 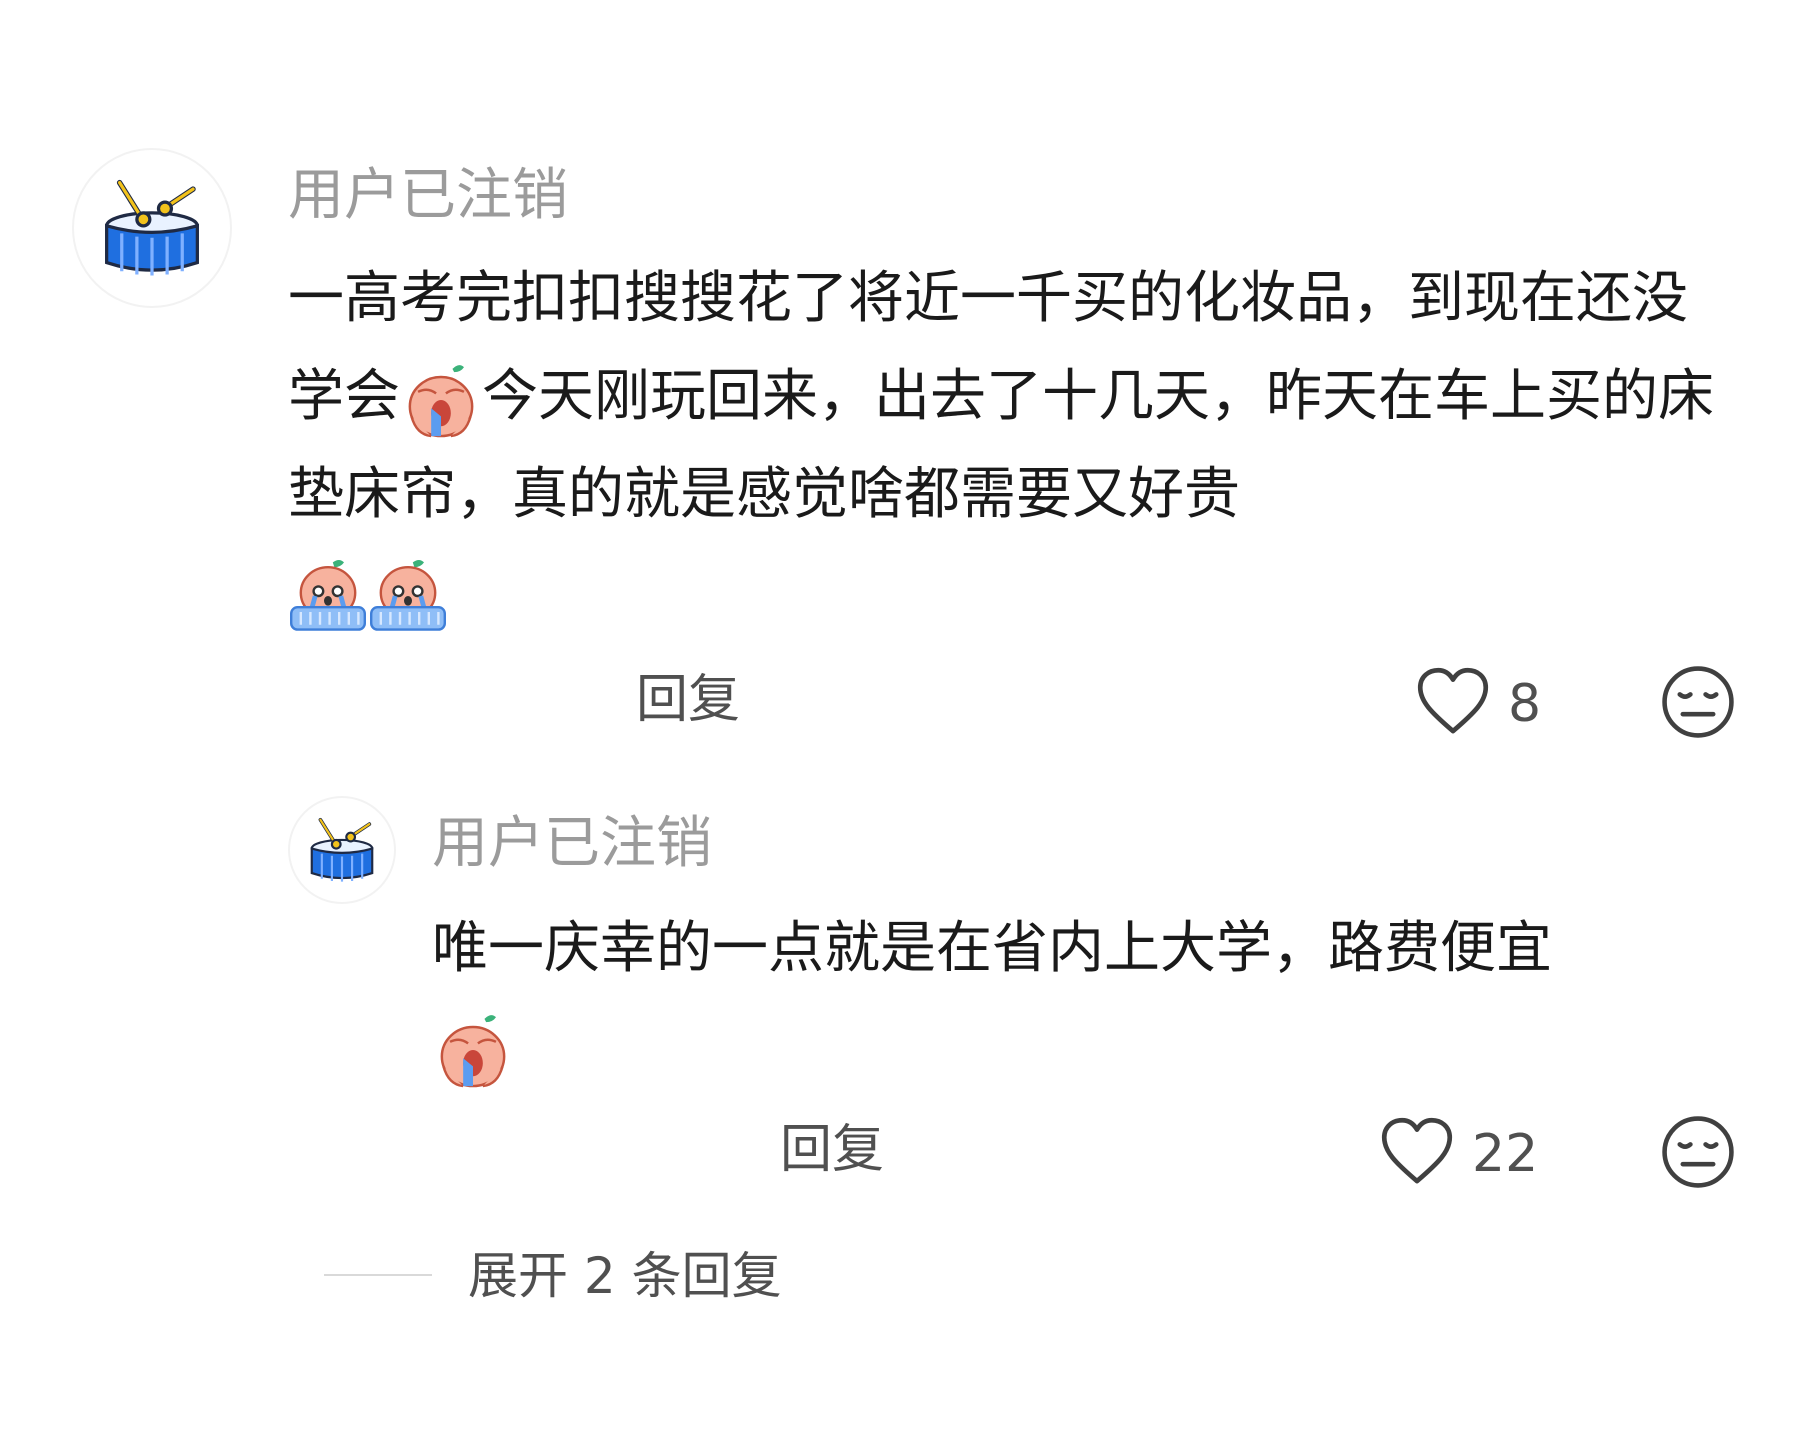 I want to click on reply-username: 用户已注销, so click(x=572, y=844).